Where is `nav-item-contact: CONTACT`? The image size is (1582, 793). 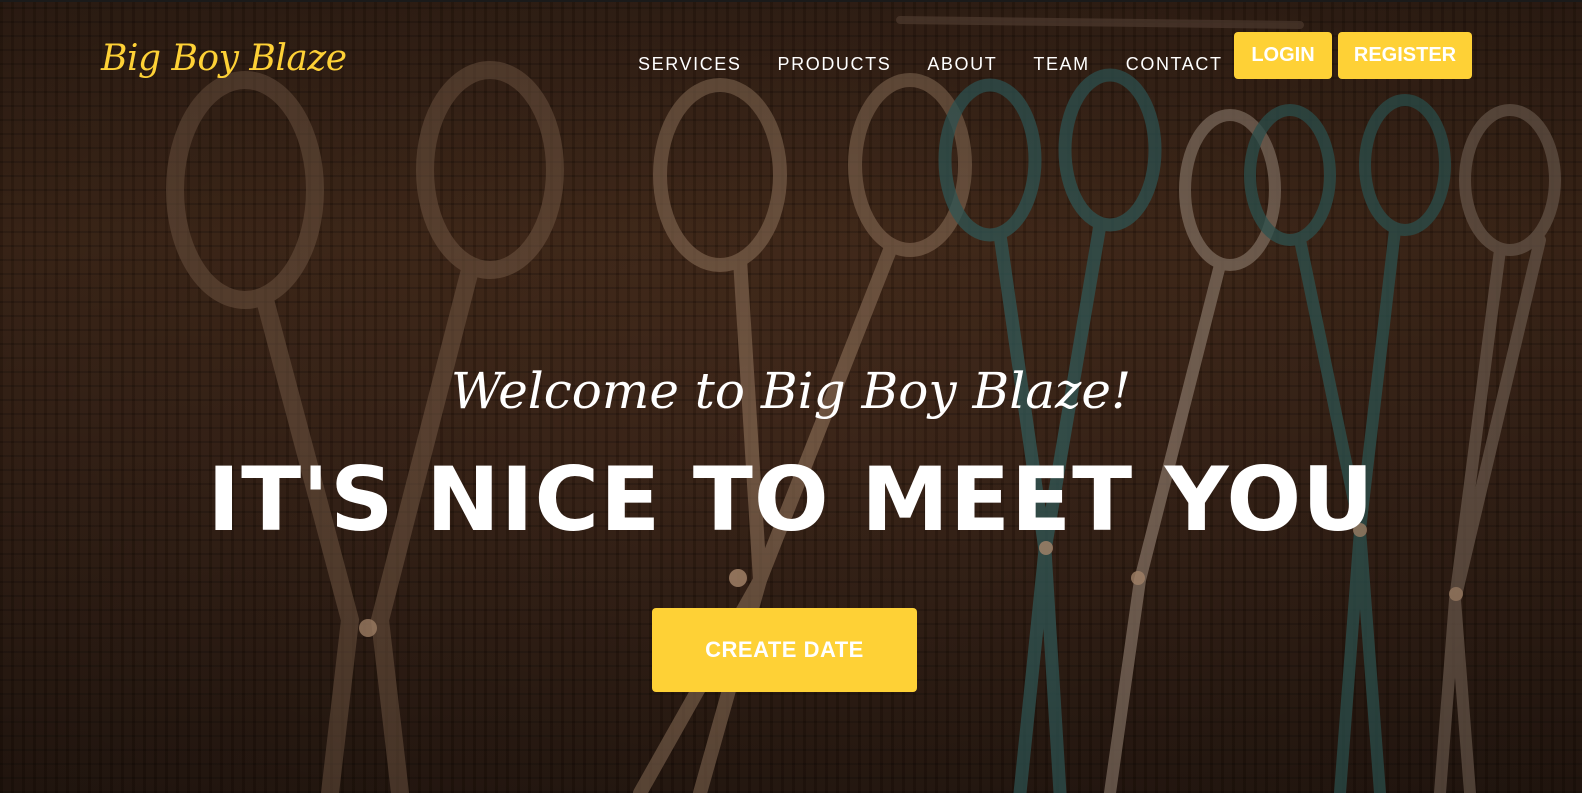
nav-item-contact: CONTACT is located at coordinates (1174, 64).